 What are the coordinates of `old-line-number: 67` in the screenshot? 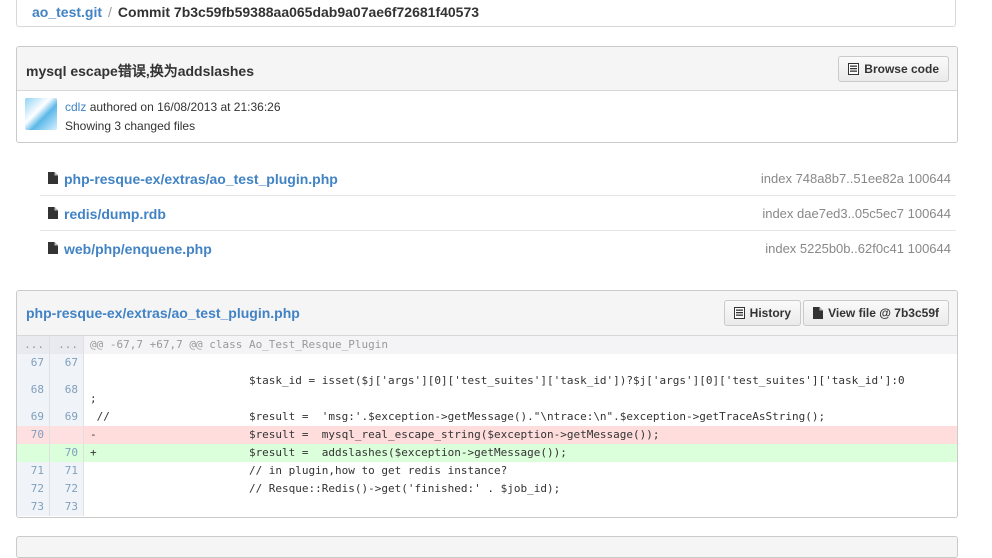 It's located at (33, 363).